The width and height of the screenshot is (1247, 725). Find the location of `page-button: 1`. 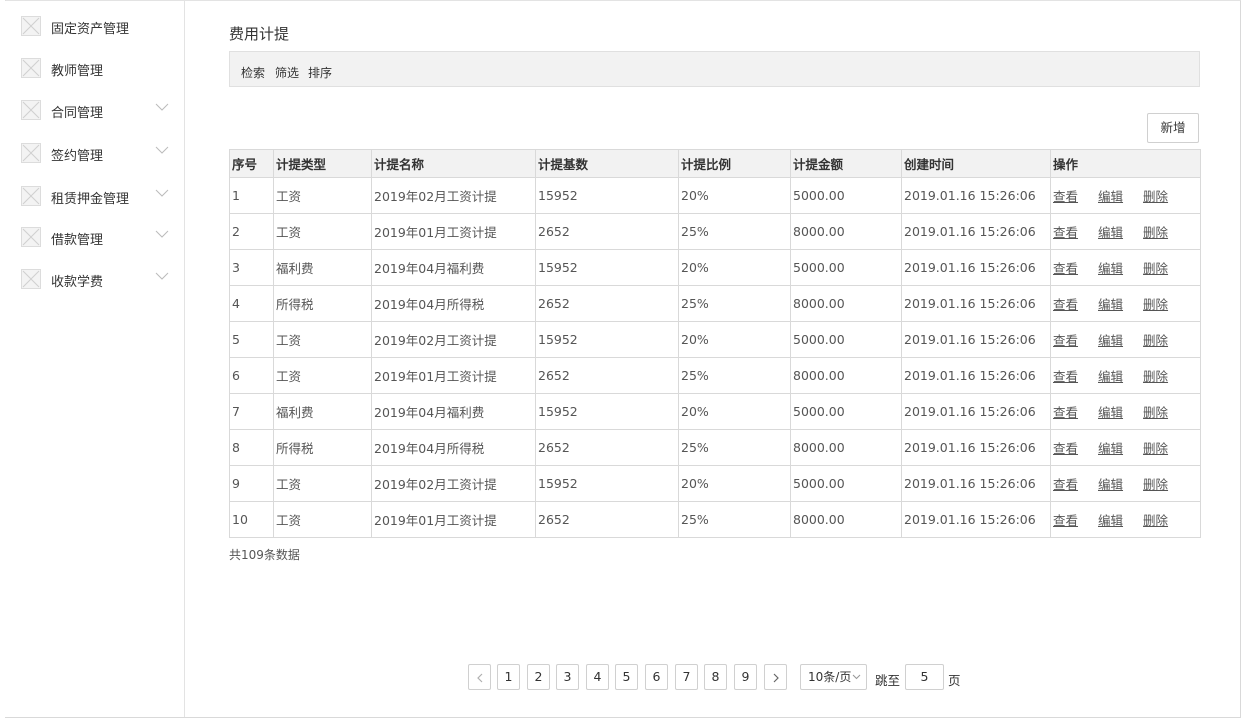

page-button: 1 is located at coordinates (508, 677).